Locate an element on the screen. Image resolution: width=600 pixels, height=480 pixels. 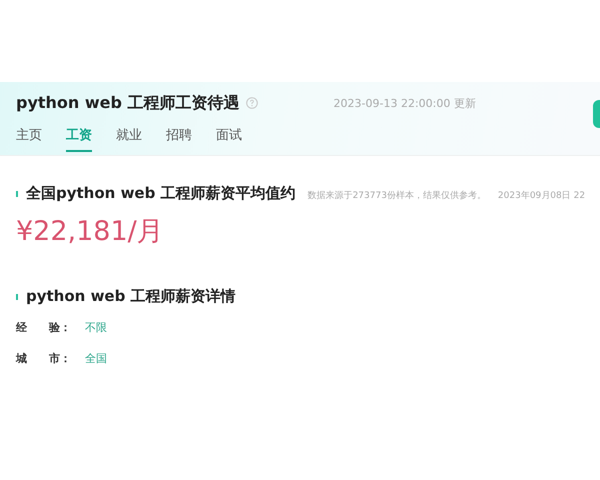
tab: 就业 is located at coordinates (129, 139).